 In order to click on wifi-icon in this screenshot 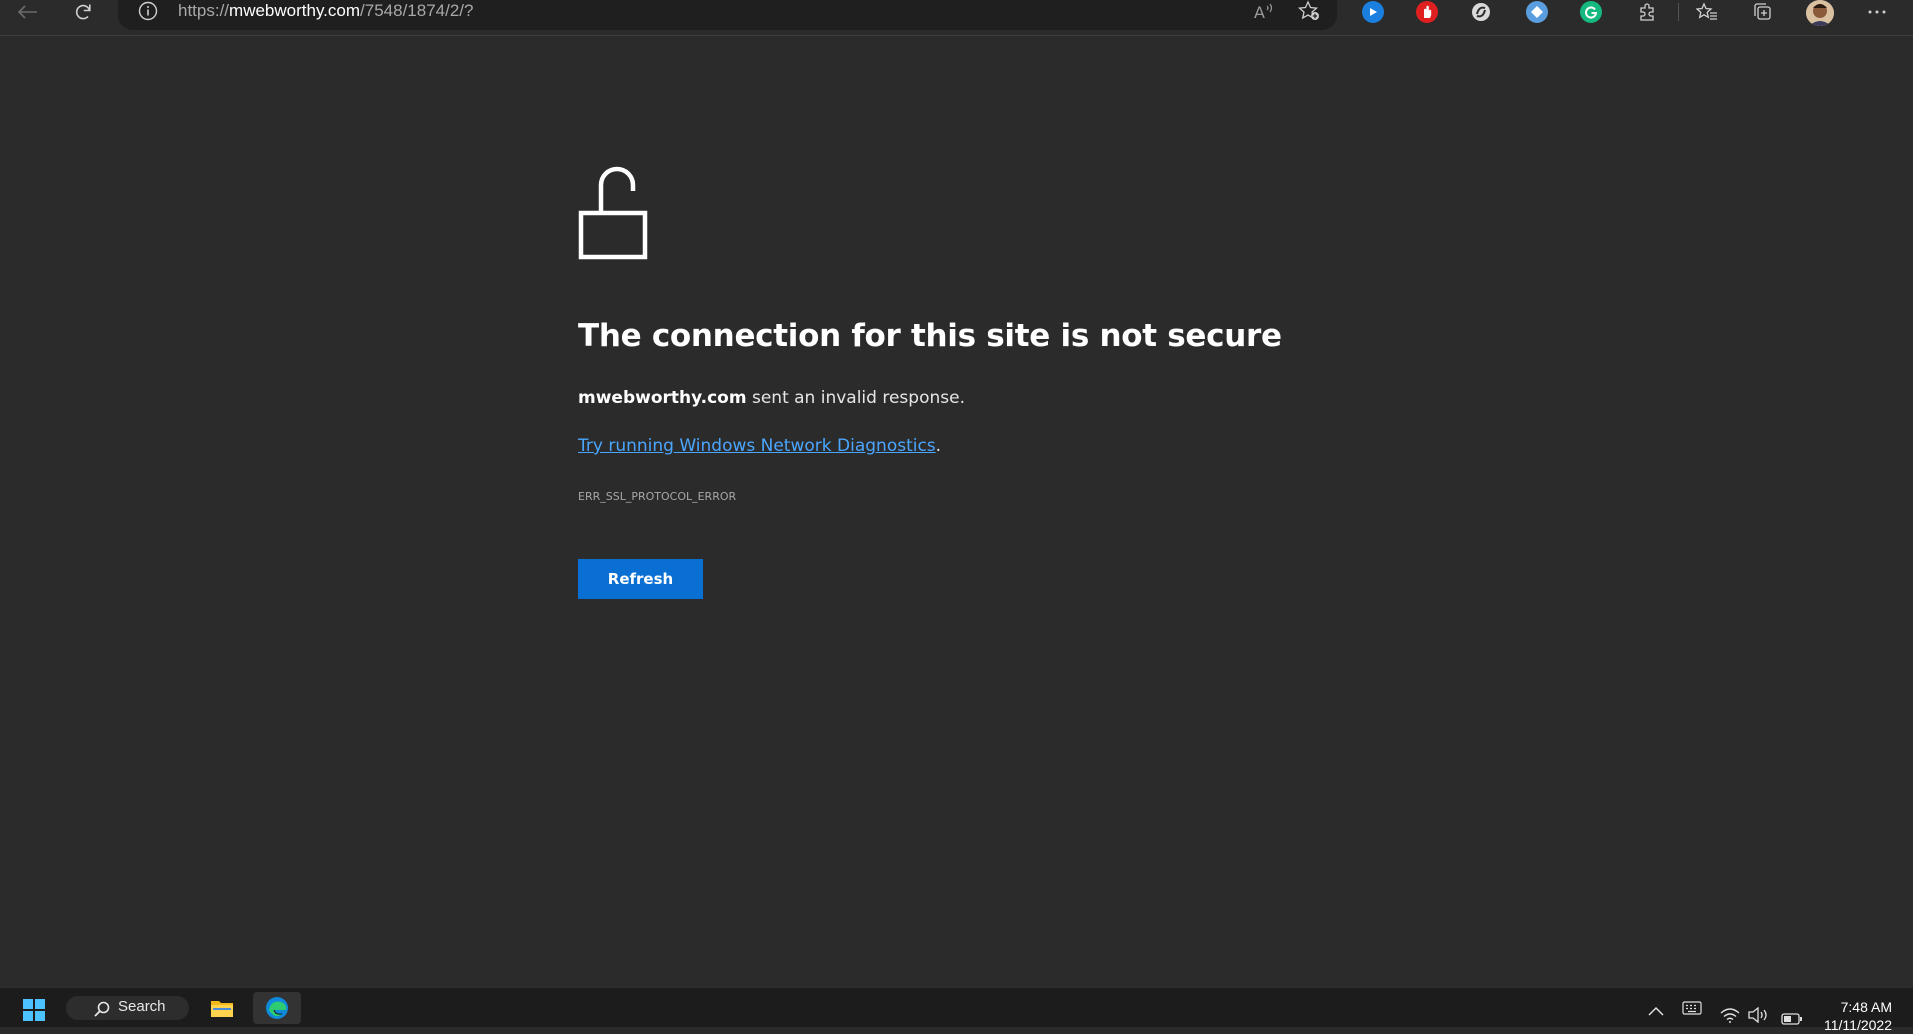, I will do `click(1730, 1017)`.